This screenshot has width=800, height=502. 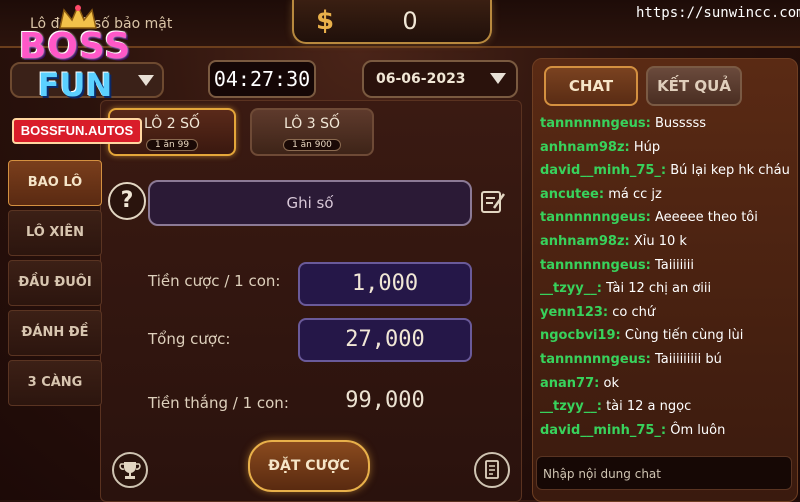 What do you see at coordinates (325, 21) in the screenshot?
I see `dollar-icon: $` at bounding box center [325, 21].